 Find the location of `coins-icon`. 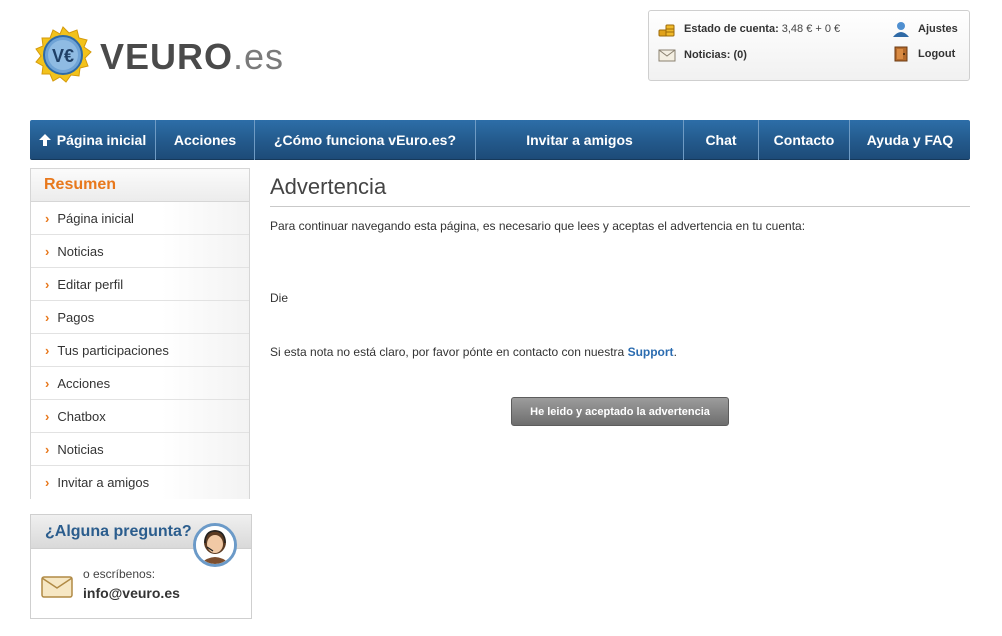

coins-icon is located at coordinates (666, 30).